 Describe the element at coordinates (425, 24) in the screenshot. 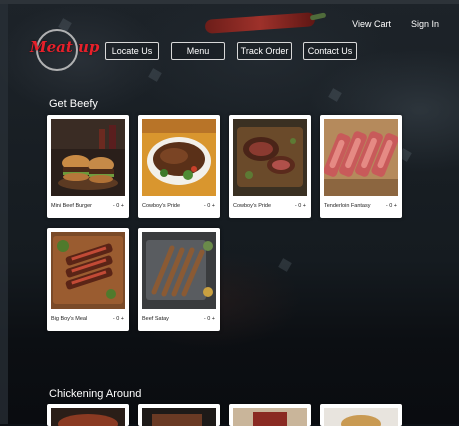

I see `sign-in-link: Sign In` at that location.